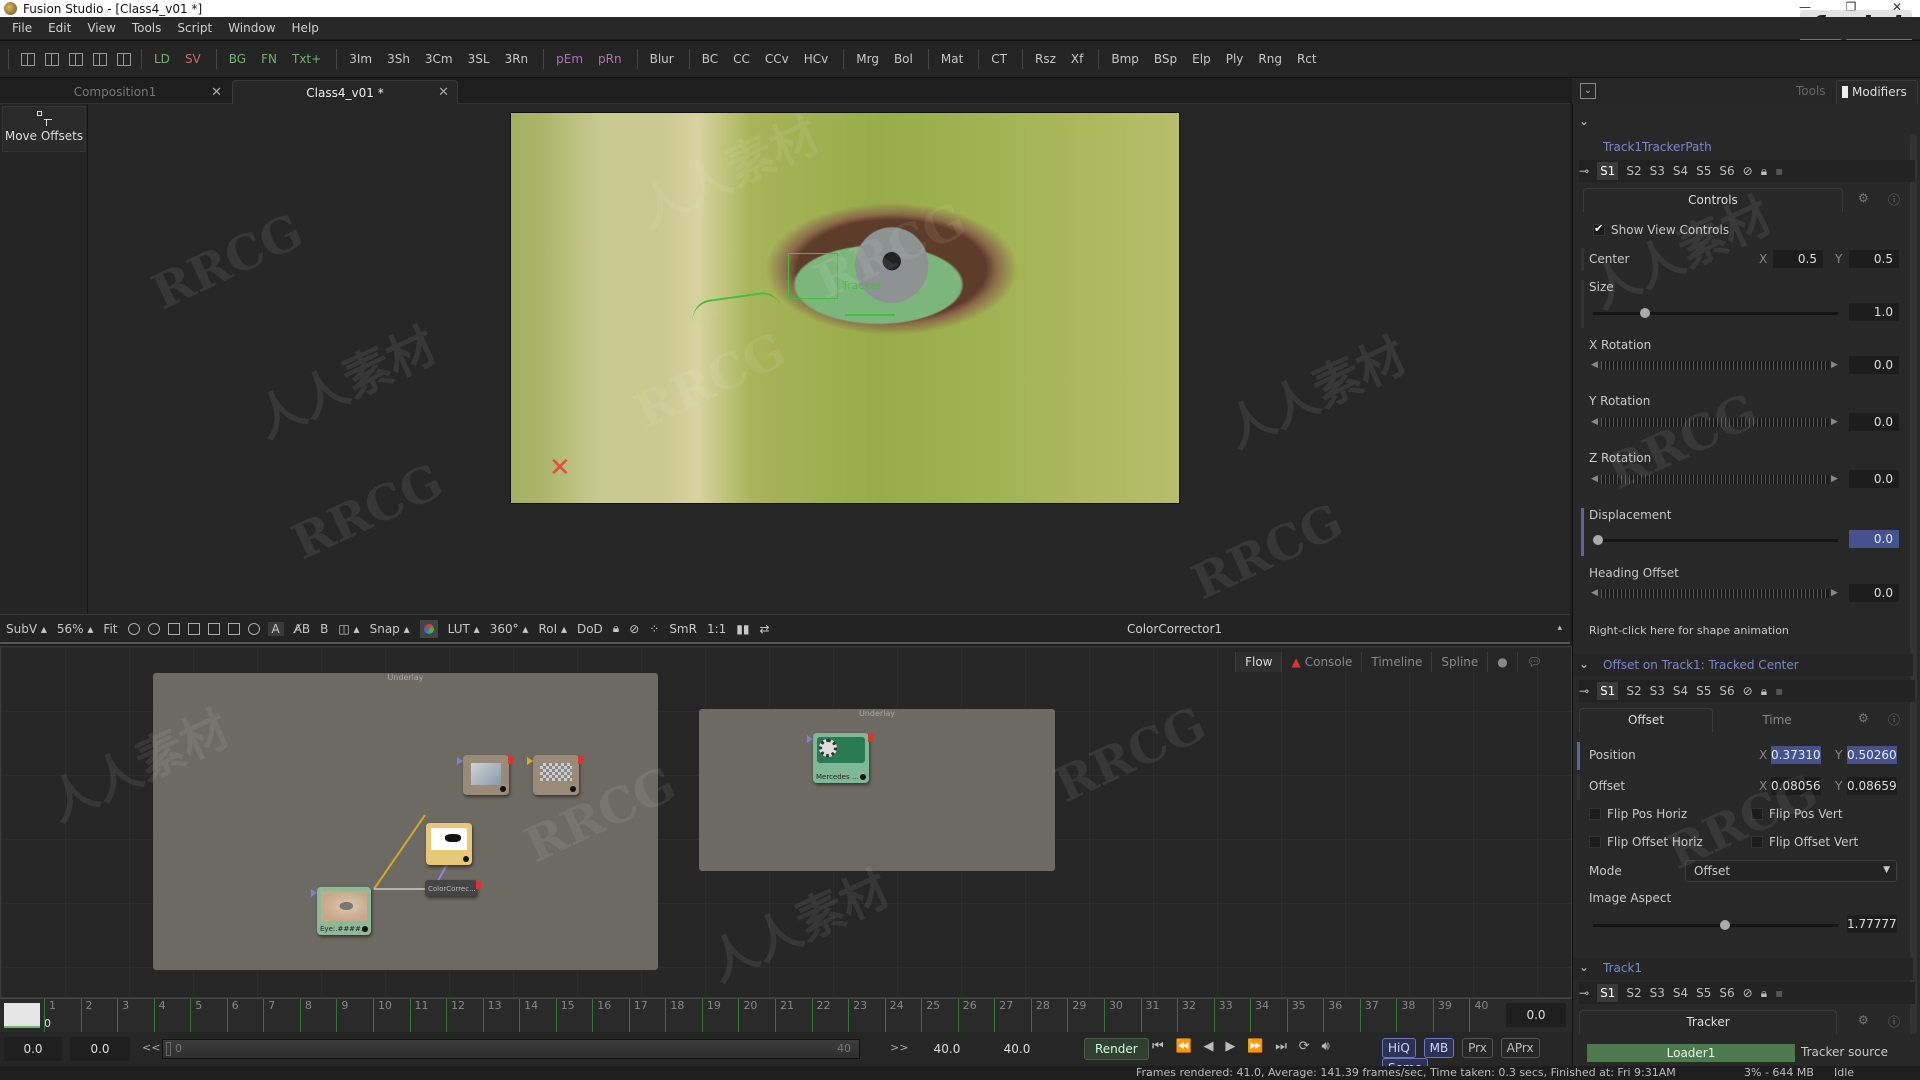 This screenshot has height=1080, width=1920. What do you see at coordinates (1235, 59) in the screenshot?
I see `tool-polygon: Ply` at bounding box center [1235, 59].